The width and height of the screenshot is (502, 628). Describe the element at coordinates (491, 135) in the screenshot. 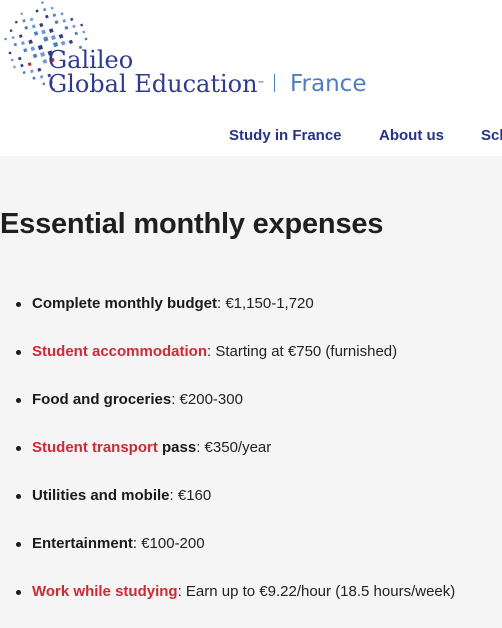

I see `nav-scholarships: Sch` at that location.